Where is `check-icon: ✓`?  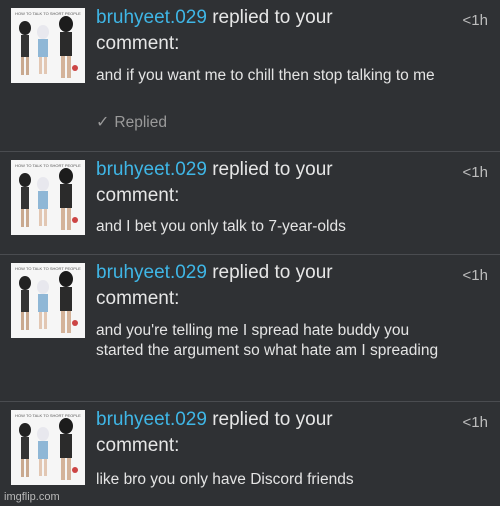 check-icon: ✓ is located at coordinates (103, 122).